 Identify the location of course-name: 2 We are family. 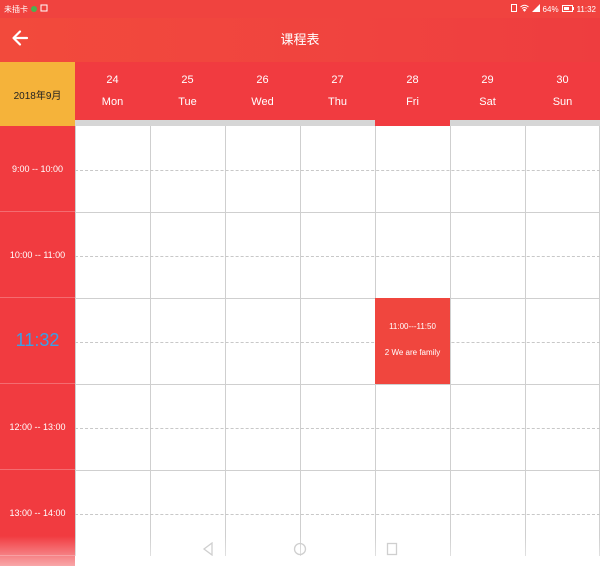
(412, 352).